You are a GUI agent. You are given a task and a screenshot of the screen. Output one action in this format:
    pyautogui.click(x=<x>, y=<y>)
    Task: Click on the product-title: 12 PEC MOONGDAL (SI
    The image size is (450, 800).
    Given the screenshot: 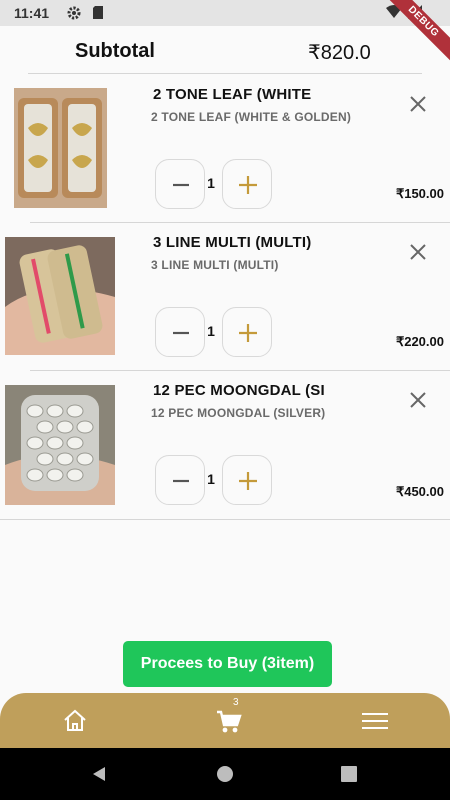 What is the action you would take?
    pyautogui.click(x=239, y=390)
    